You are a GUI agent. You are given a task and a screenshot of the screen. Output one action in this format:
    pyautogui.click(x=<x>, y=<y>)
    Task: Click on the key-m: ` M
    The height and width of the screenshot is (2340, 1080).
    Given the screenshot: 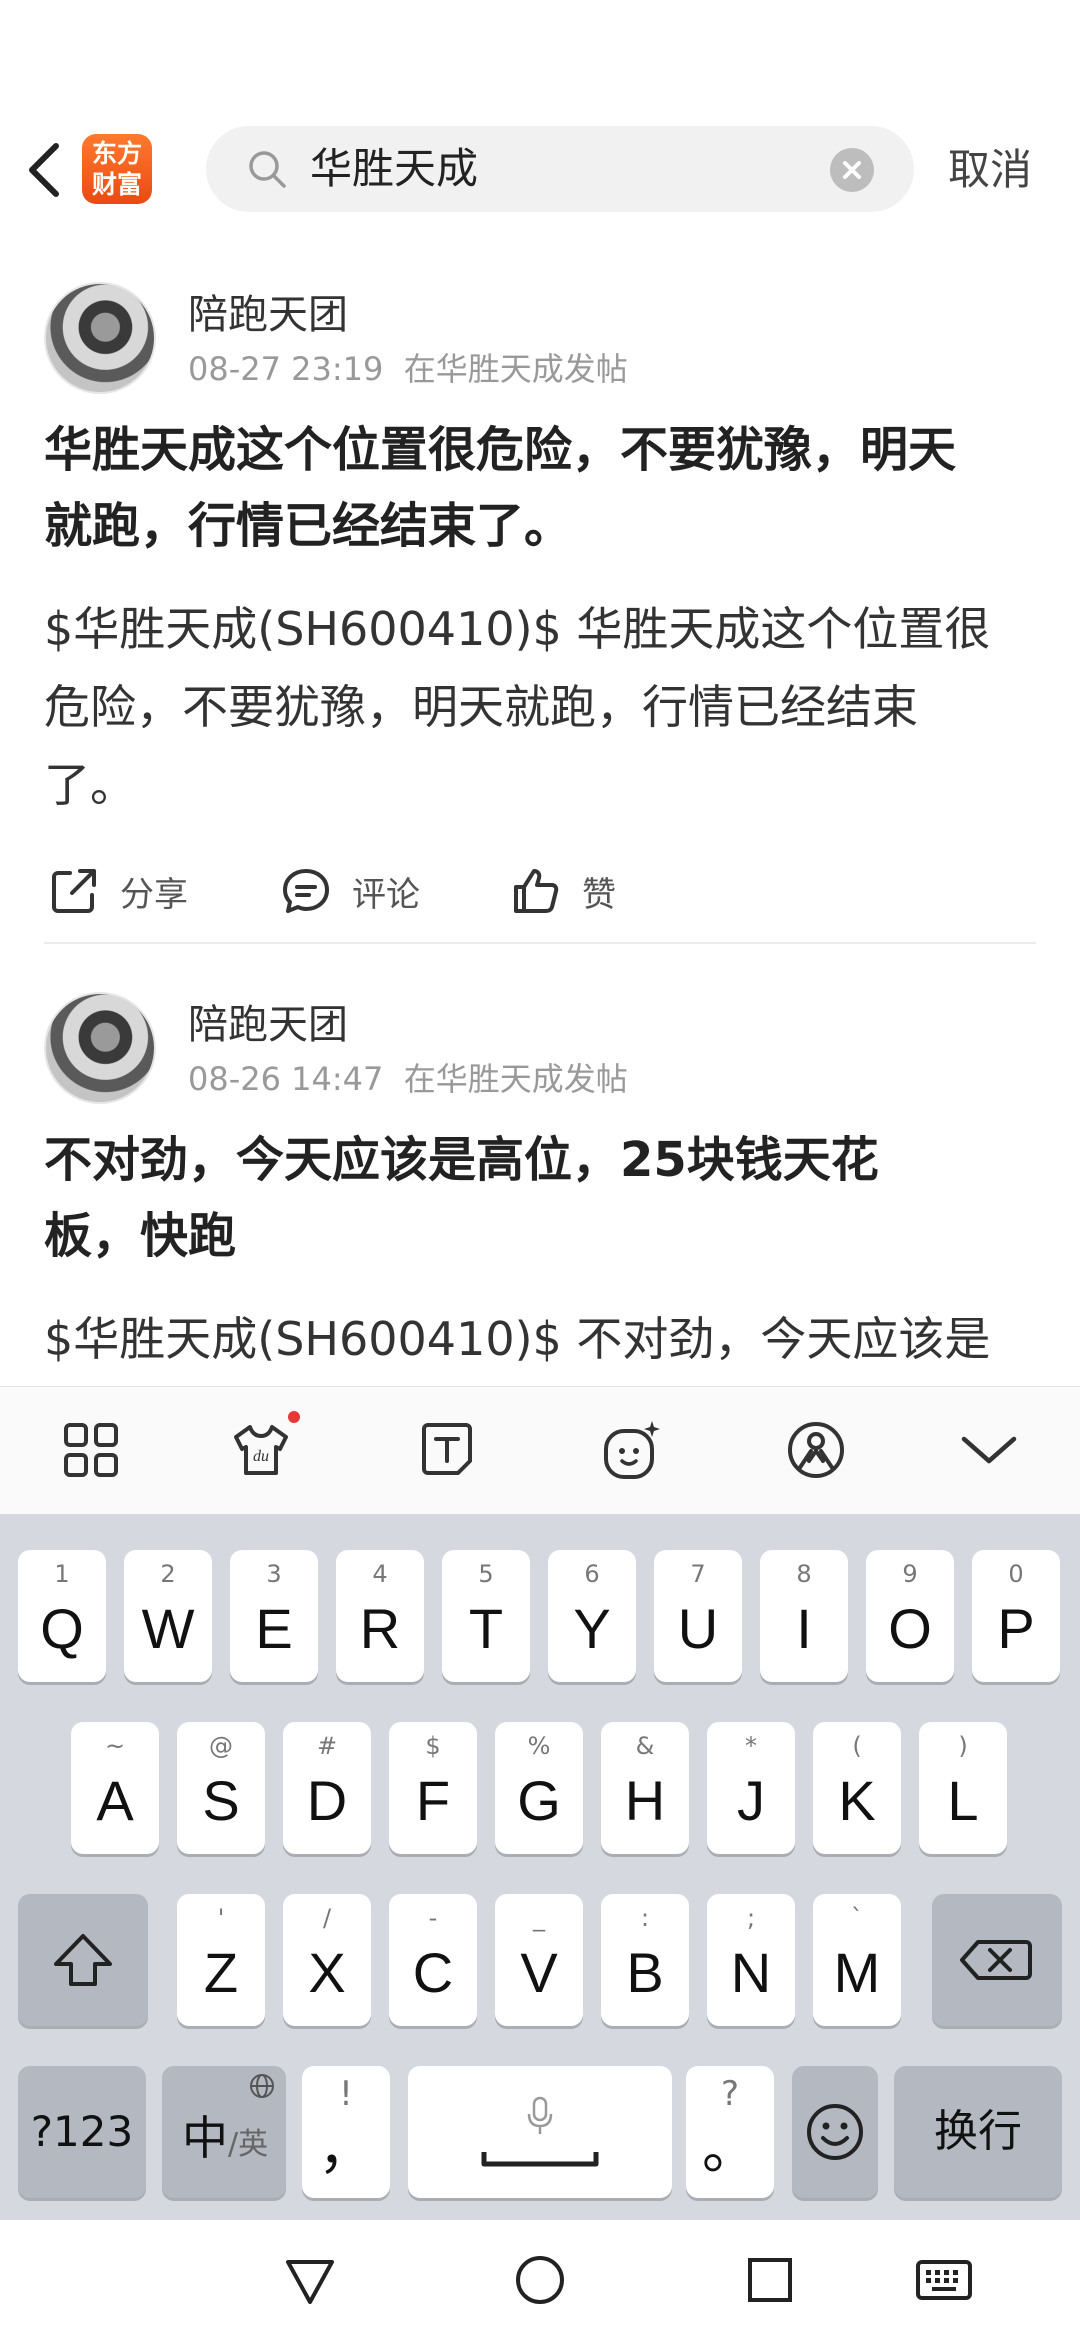 What is the action you would take?
    pyautogui.click(x=857, y=1960)
    